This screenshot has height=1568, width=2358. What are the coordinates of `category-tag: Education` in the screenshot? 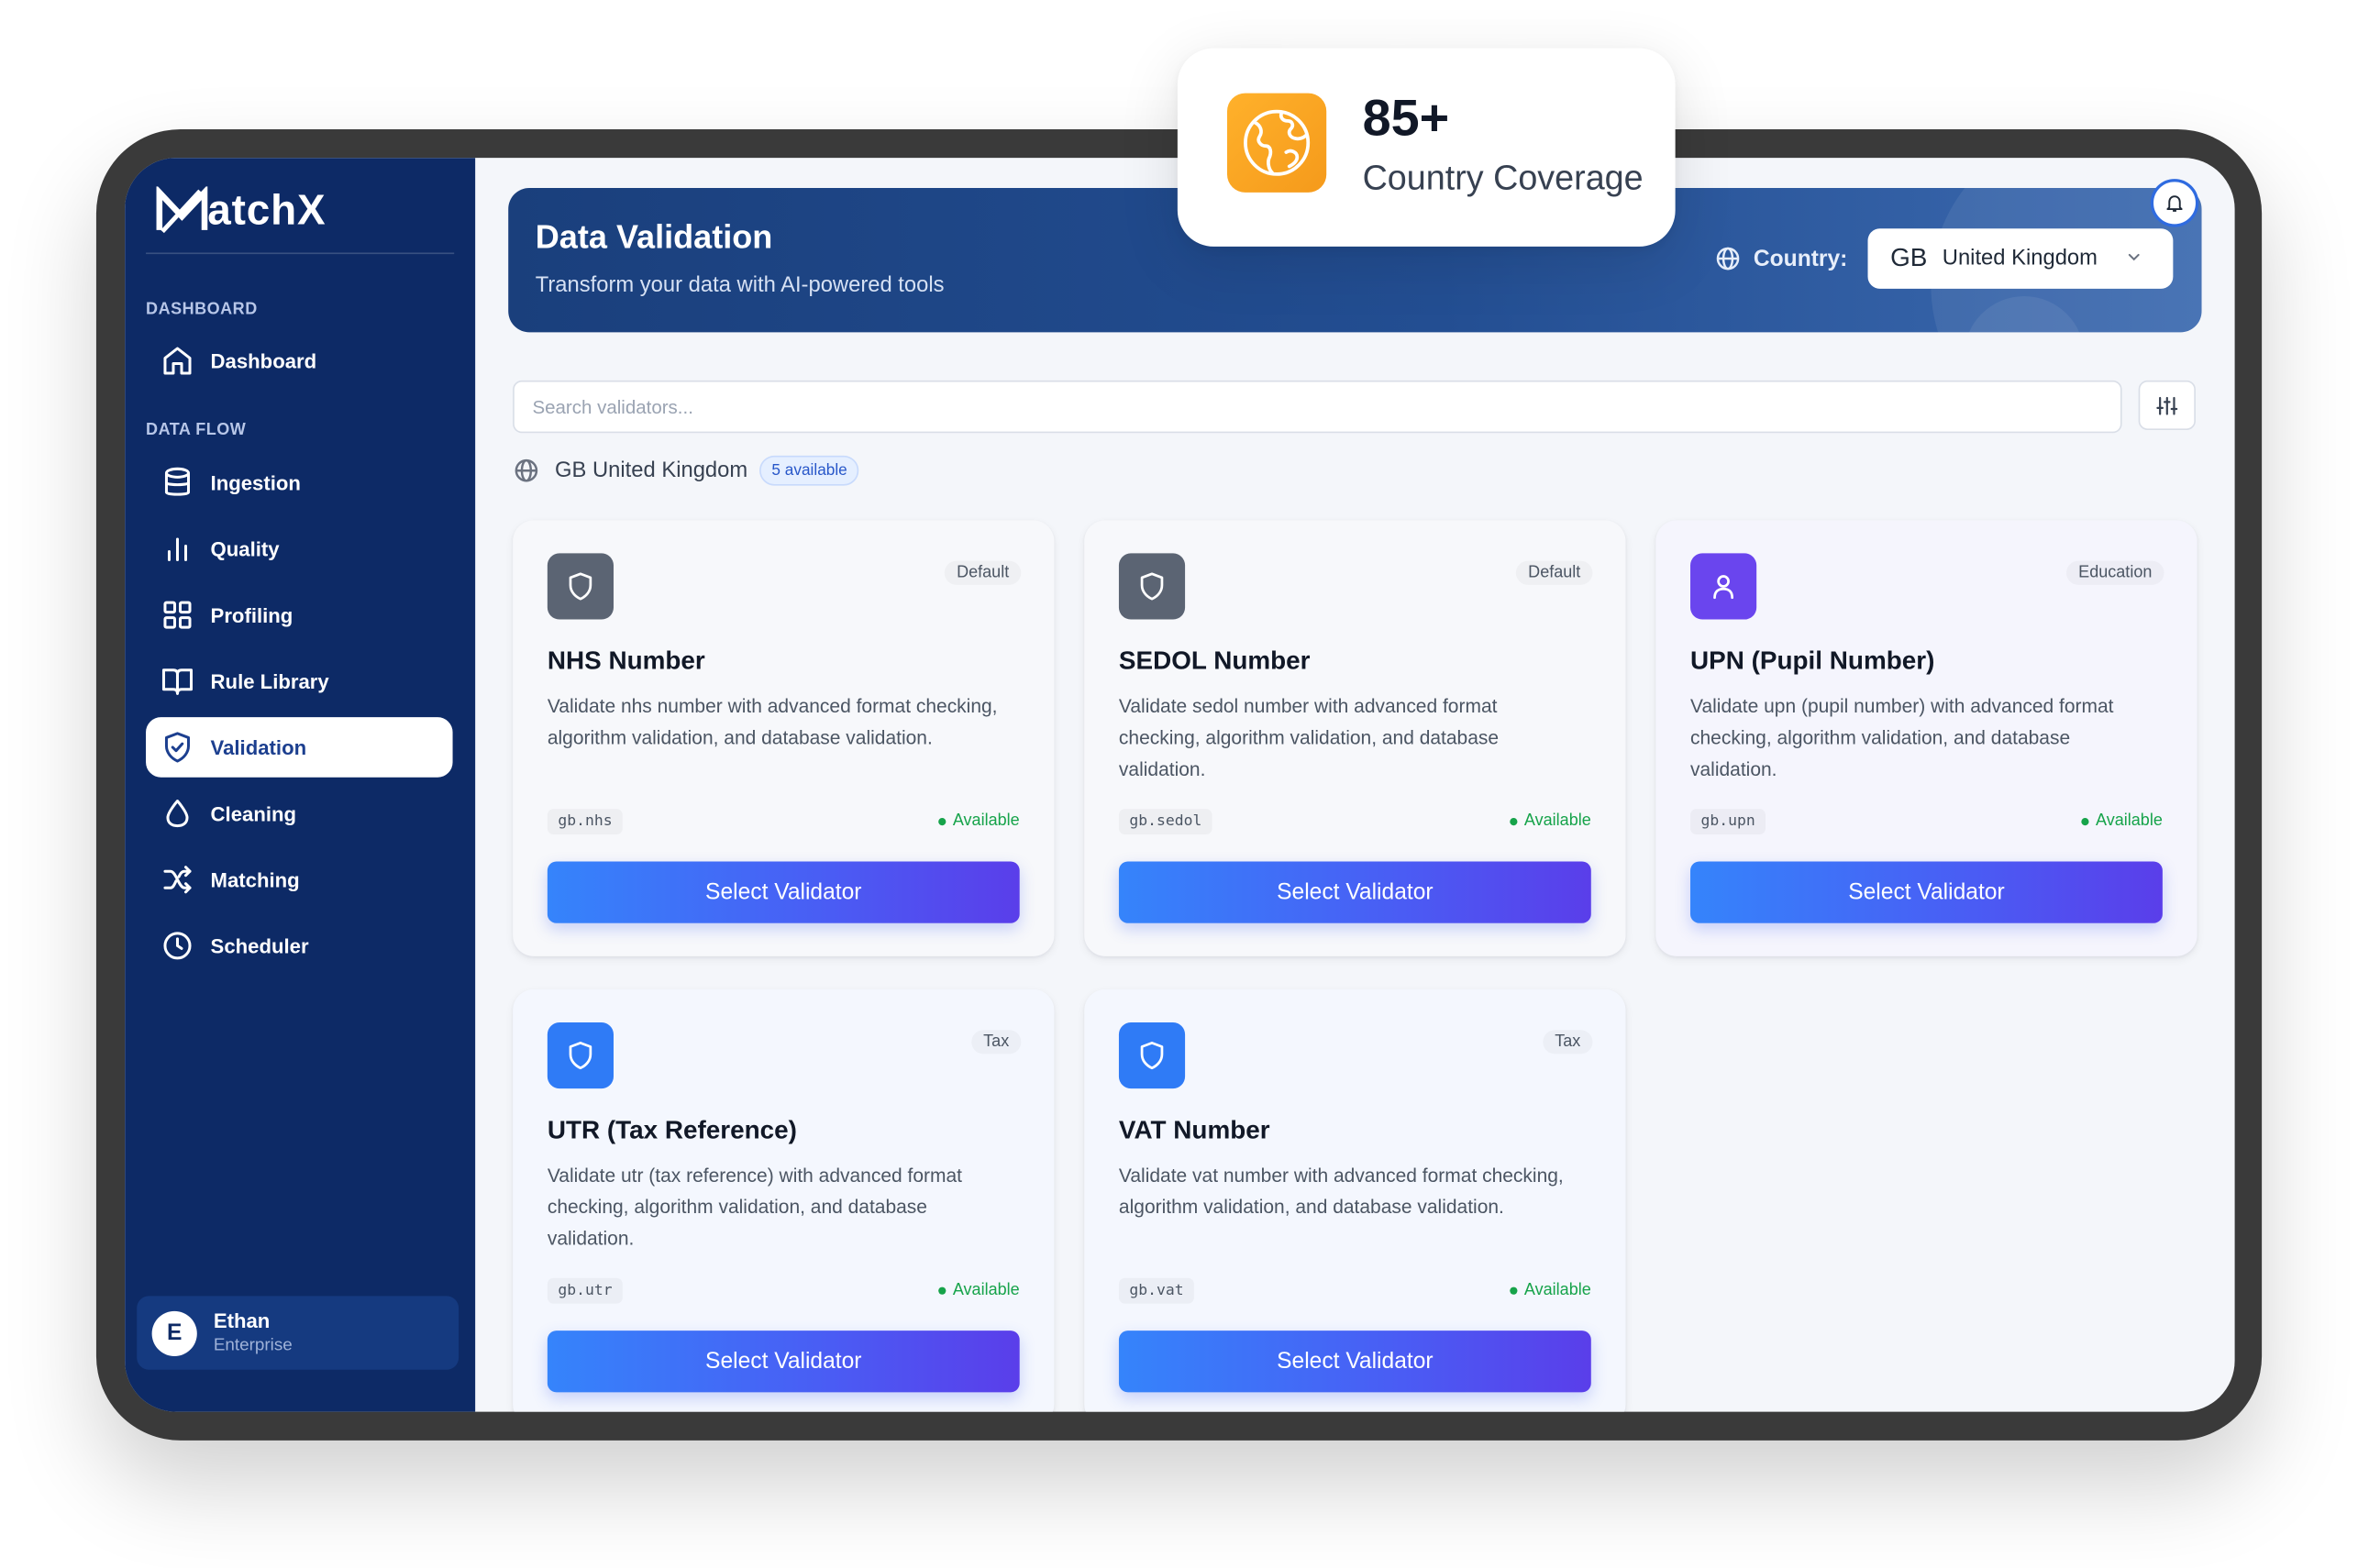 It's located at (2115, 573).